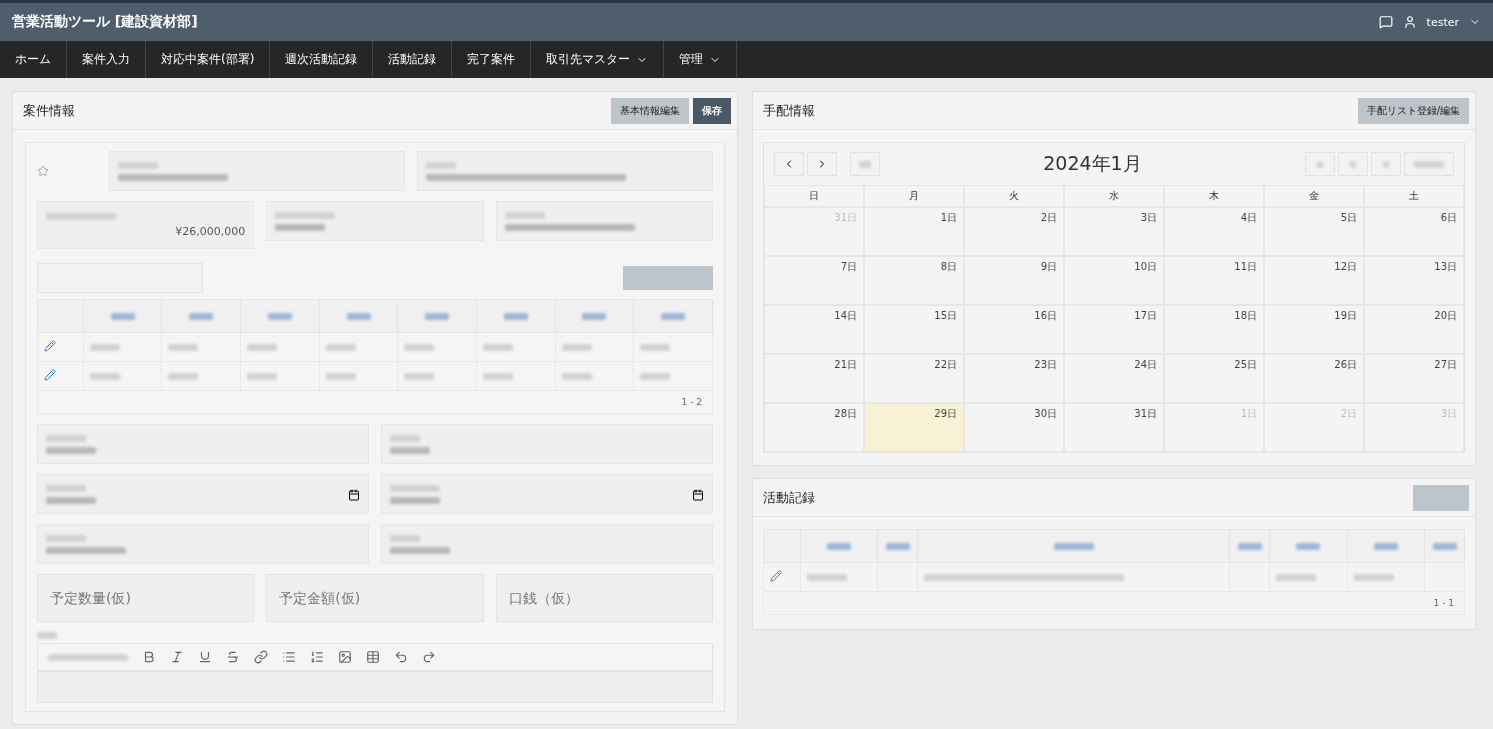 The height and width of the screenshot is (729, 1493). I want to click on calendar-day: 2日, so click(1014, 231).